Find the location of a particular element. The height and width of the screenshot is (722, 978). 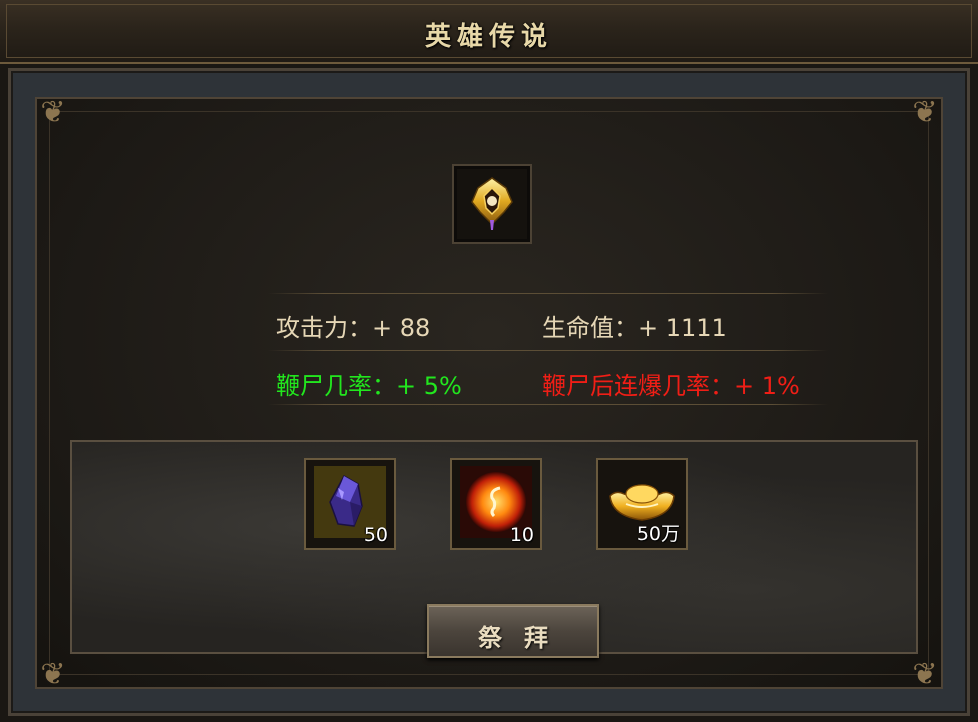

golden-emblem-icon is located at coordinates (492, 203).